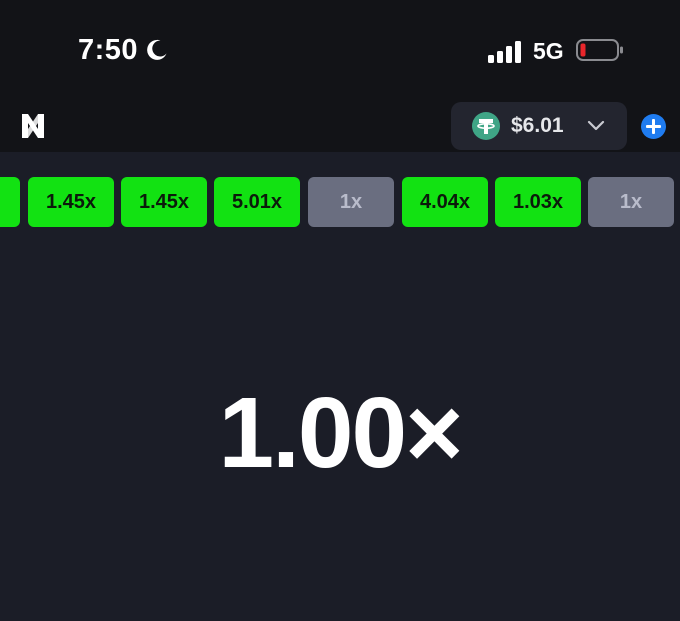 Image resolution: width=680 pixels, height=621 pixels. I want to click on network-label: 5G, so click(548, 51).